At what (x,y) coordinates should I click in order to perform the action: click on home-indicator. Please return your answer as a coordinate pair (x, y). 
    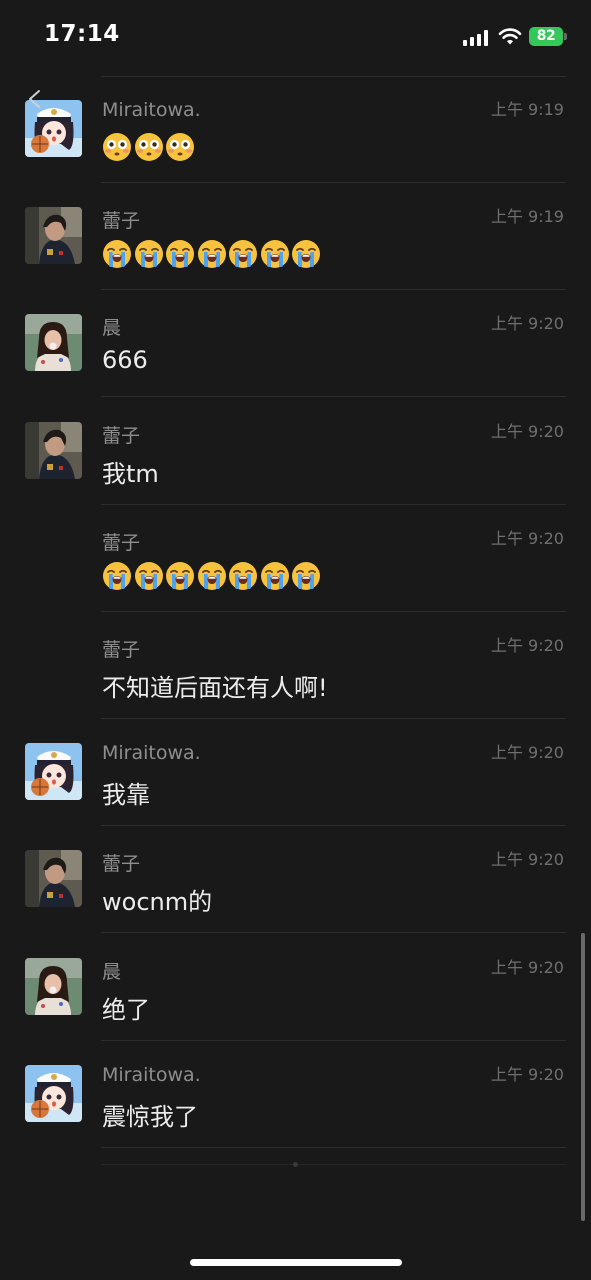
    Looking at the image, I should click on (296, 1262).